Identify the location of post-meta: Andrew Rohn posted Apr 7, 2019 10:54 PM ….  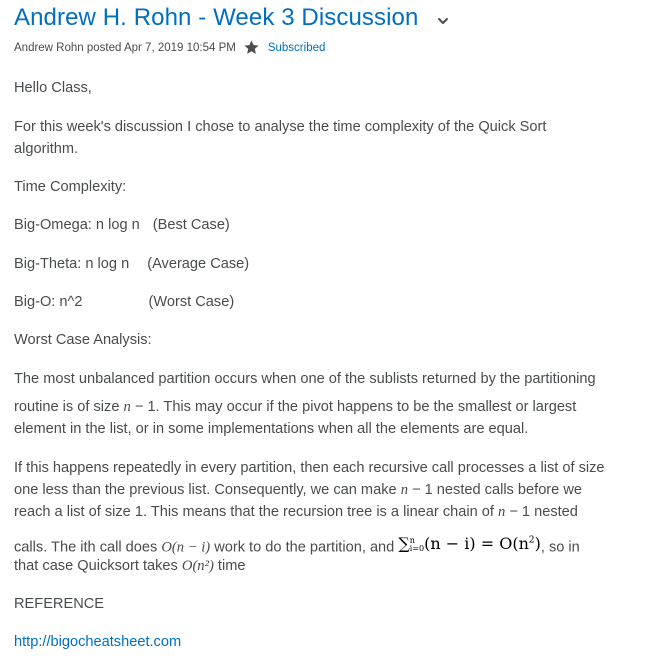
(169, 47).